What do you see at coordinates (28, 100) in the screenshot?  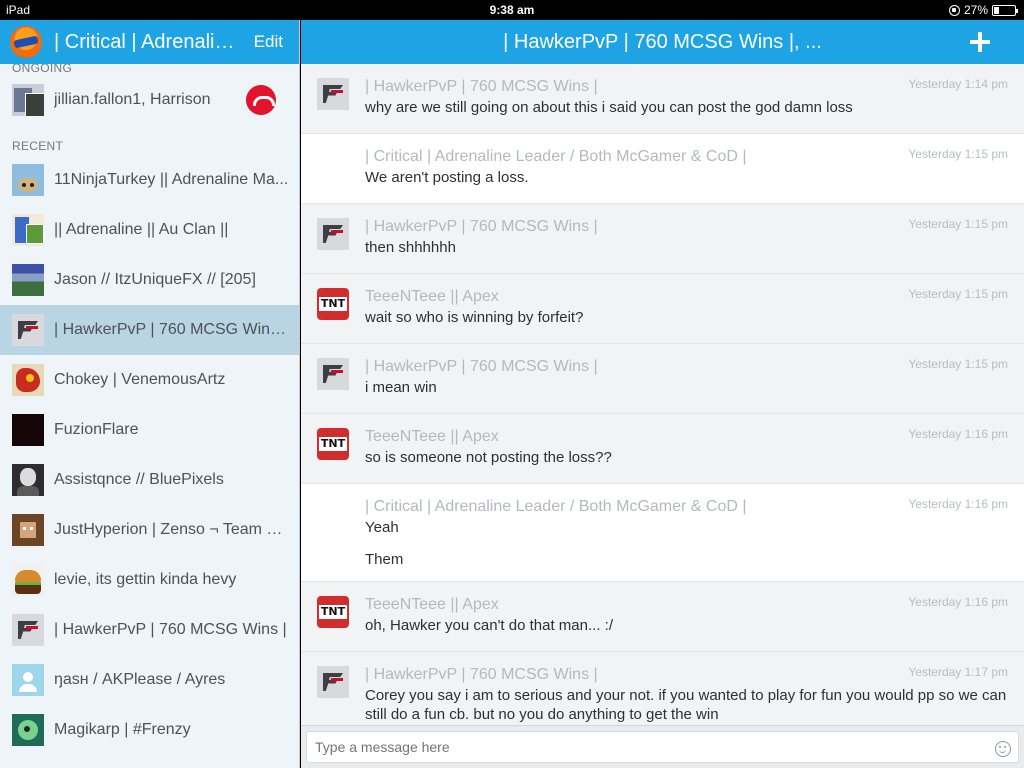 I see `group-avatar` at bounding box center [28, 100].